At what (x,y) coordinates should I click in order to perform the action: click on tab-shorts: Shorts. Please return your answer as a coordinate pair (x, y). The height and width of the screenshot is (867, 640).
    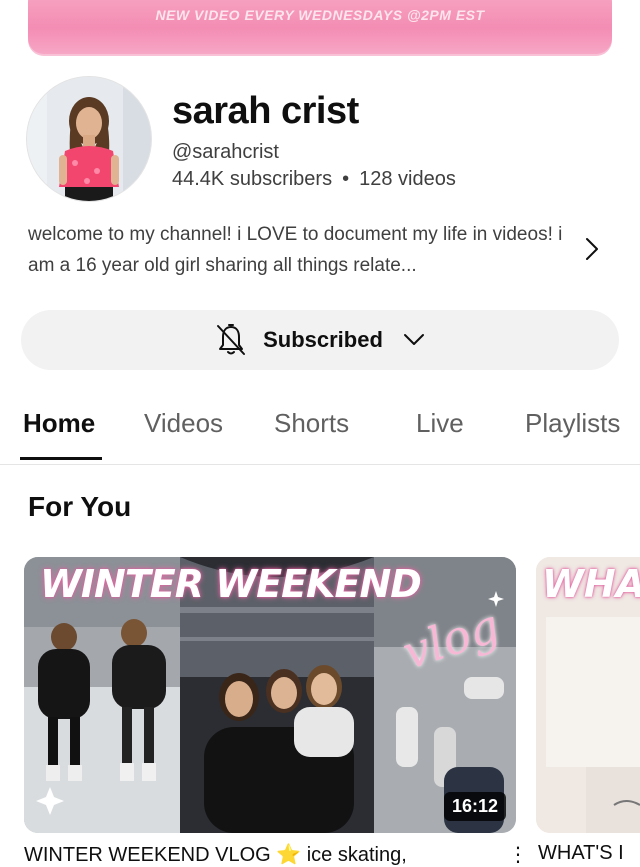
    Looking at the image, I should click on (311, 423).